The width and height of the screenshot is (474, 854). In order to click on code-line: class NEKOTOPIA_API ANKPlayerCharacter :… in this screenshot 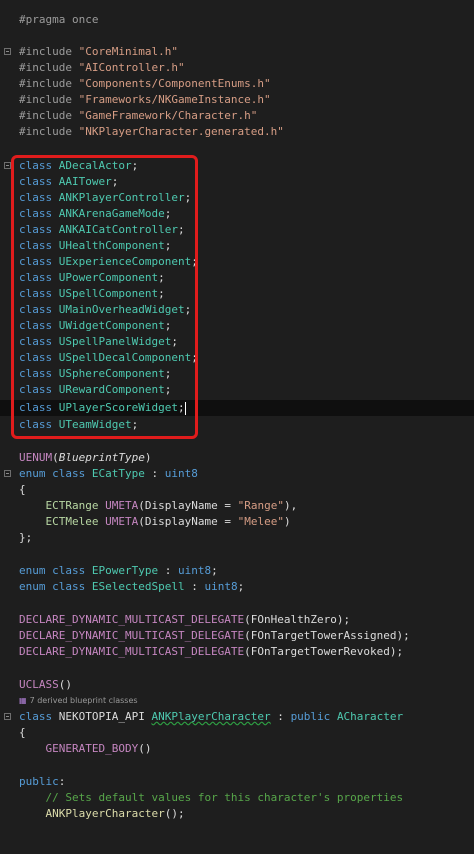, I will do `click(237, 717)`.